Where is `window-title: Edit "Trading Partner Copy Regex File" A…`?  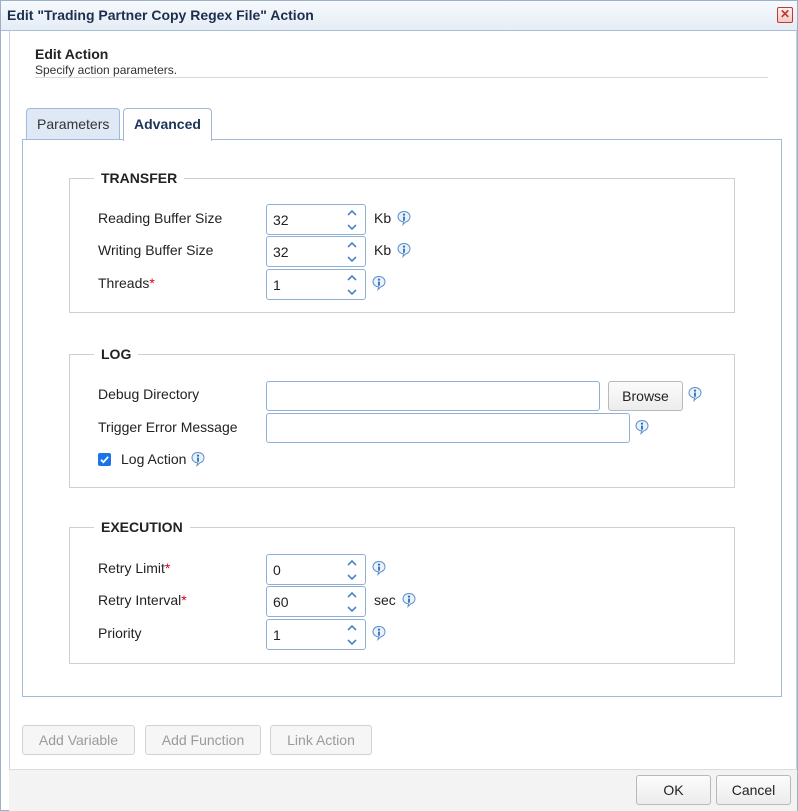
window-title: Edit "Trading Partner Copy Regex File" A… is located at coordinates (160, 15).